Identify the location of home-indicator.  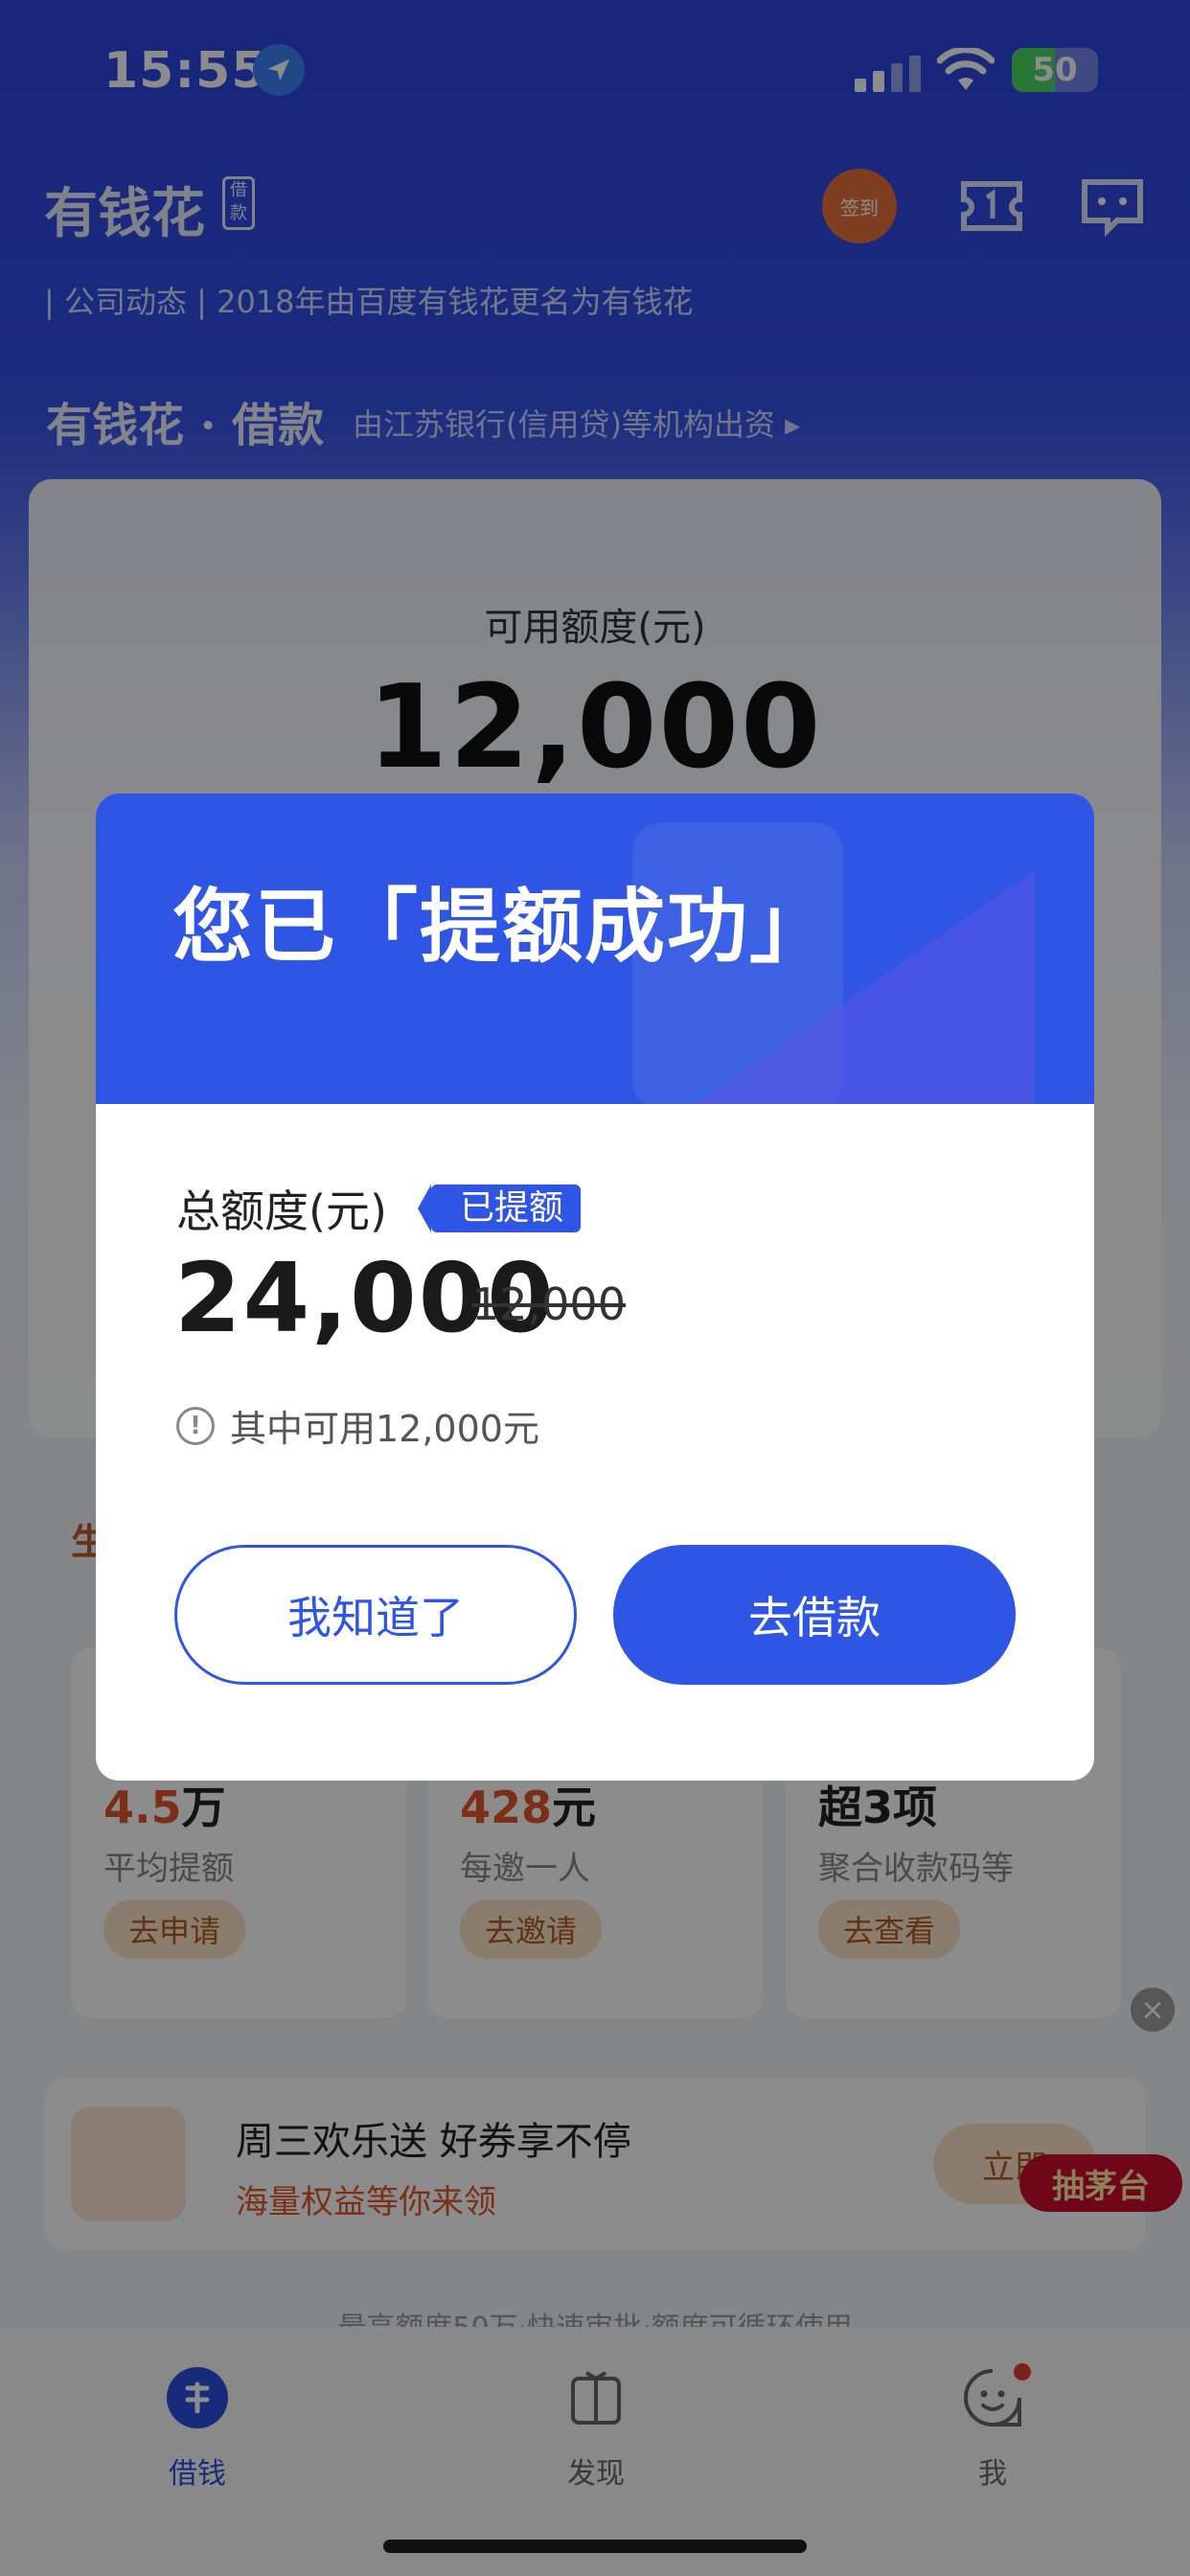
(595, 2546).